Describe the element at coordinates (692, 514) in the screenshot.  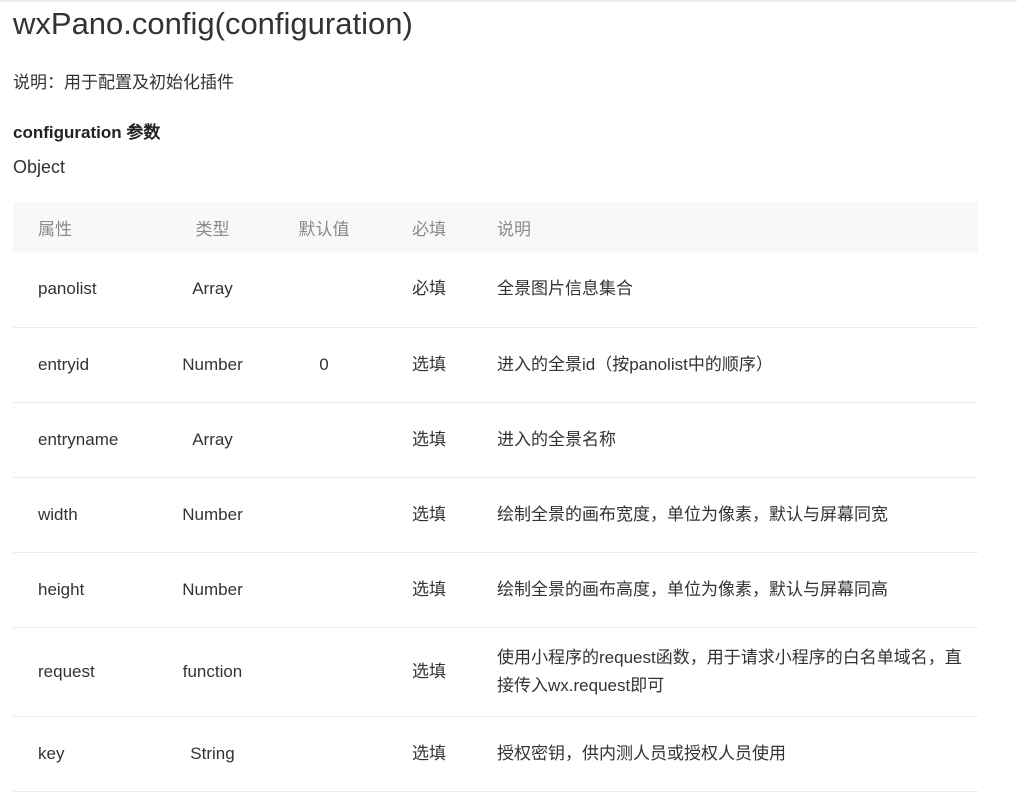
I see `row-description: 绘制全景的画布宽度，单位为像素，默认与屏幕同宽` at that location.